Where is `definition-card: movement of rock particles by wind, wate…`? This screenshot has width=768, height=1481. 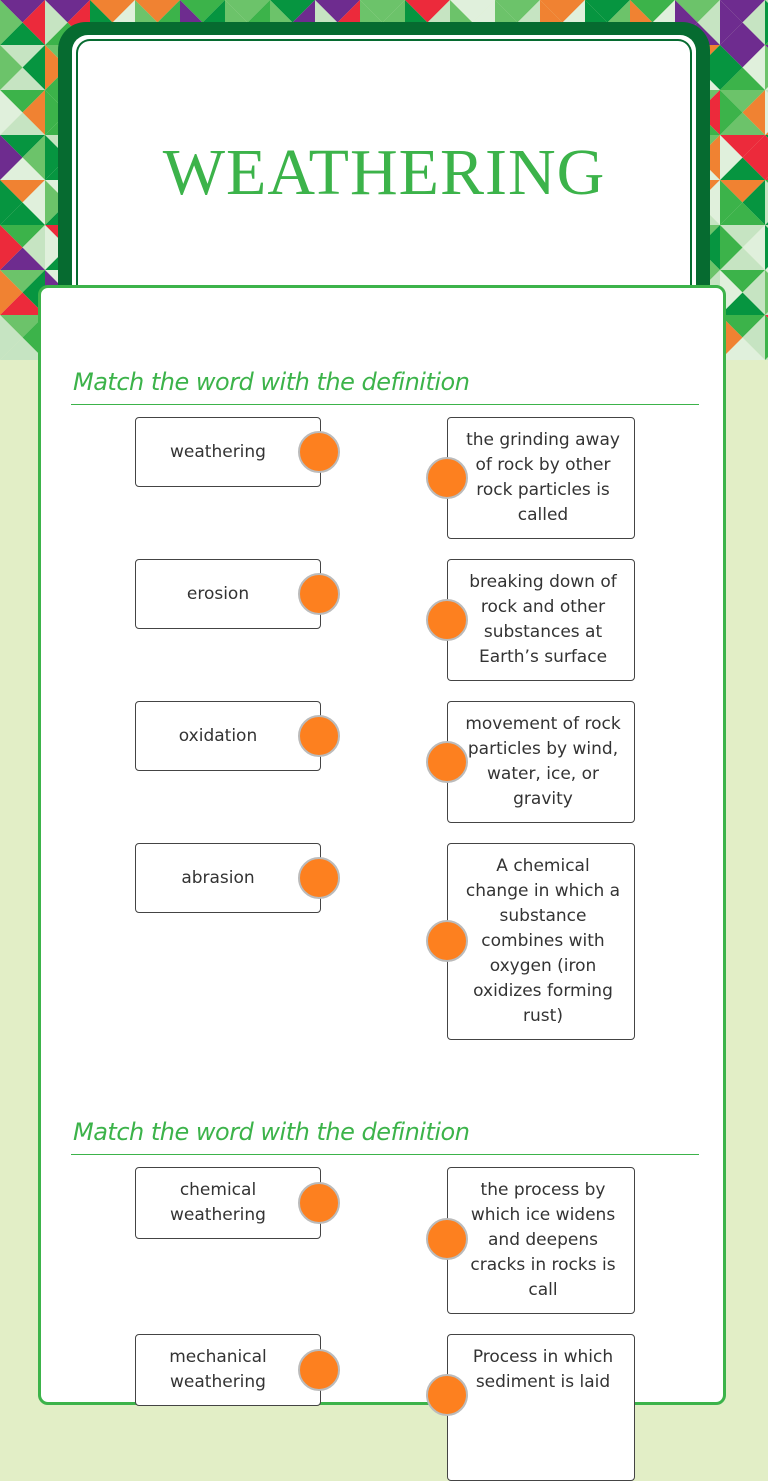
definition-card: movement of rock particles by wind, wate… is located at coordinates (541, 762).